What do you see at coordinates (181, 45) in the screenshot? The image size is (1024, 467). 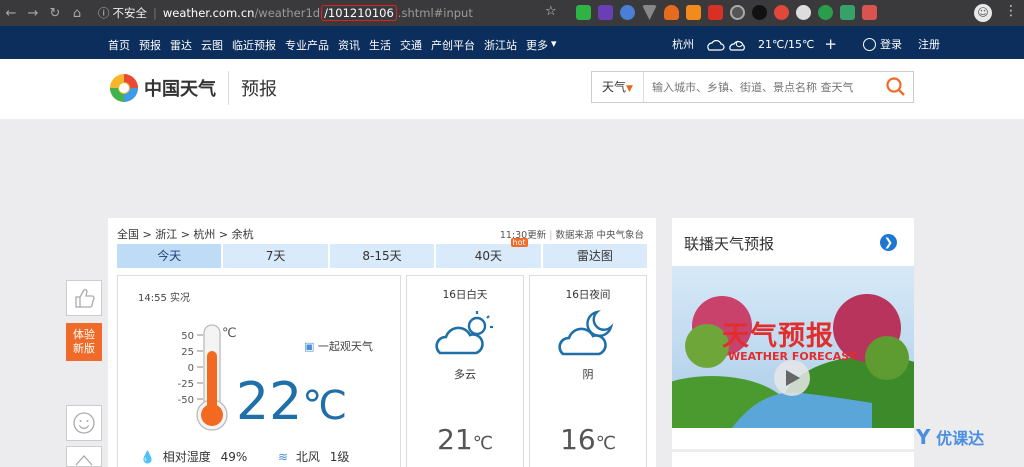 I see `nav-link: 雷达` at bounding box center [181, 45].